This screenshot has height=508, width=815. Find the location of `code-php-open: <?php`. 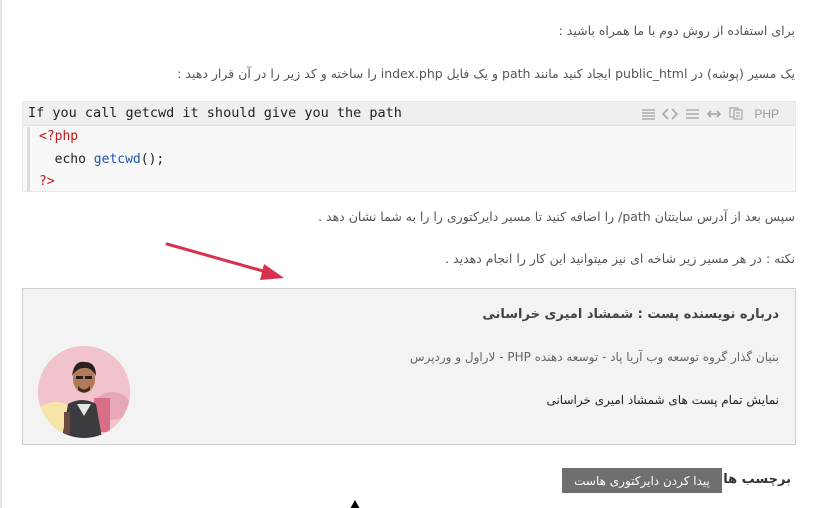

code-php-open: <?php is located at coordinates (59, 136).